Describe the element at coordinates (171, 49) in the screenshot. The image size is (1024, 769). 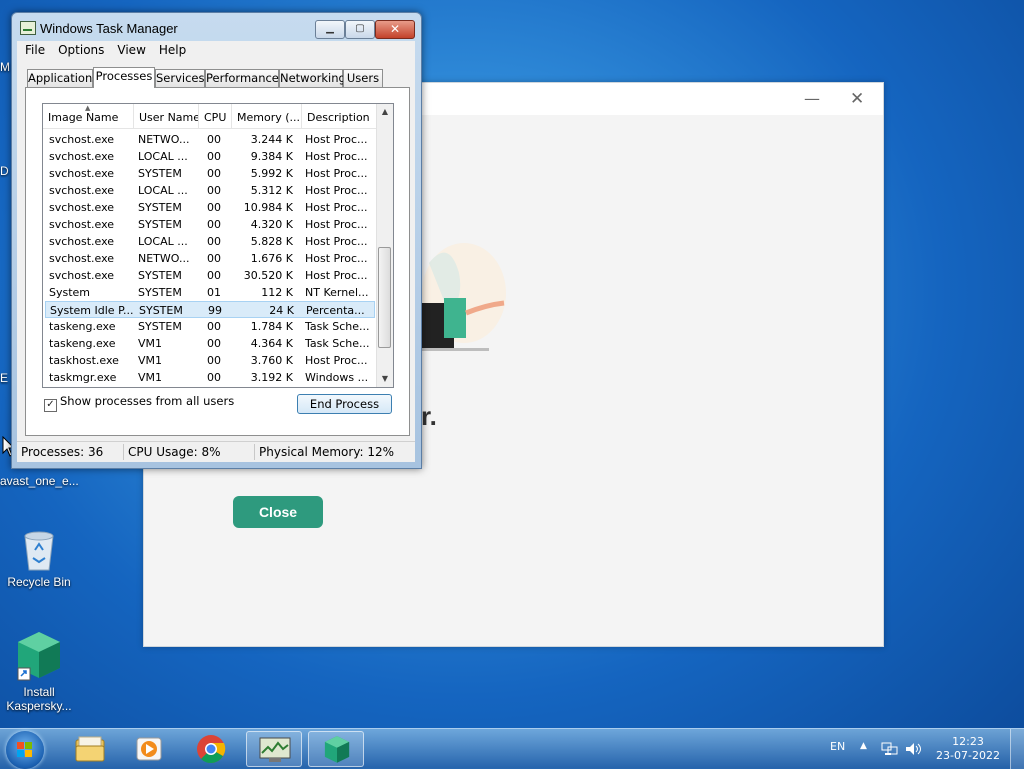
I see `menu-help: Help` at that location.